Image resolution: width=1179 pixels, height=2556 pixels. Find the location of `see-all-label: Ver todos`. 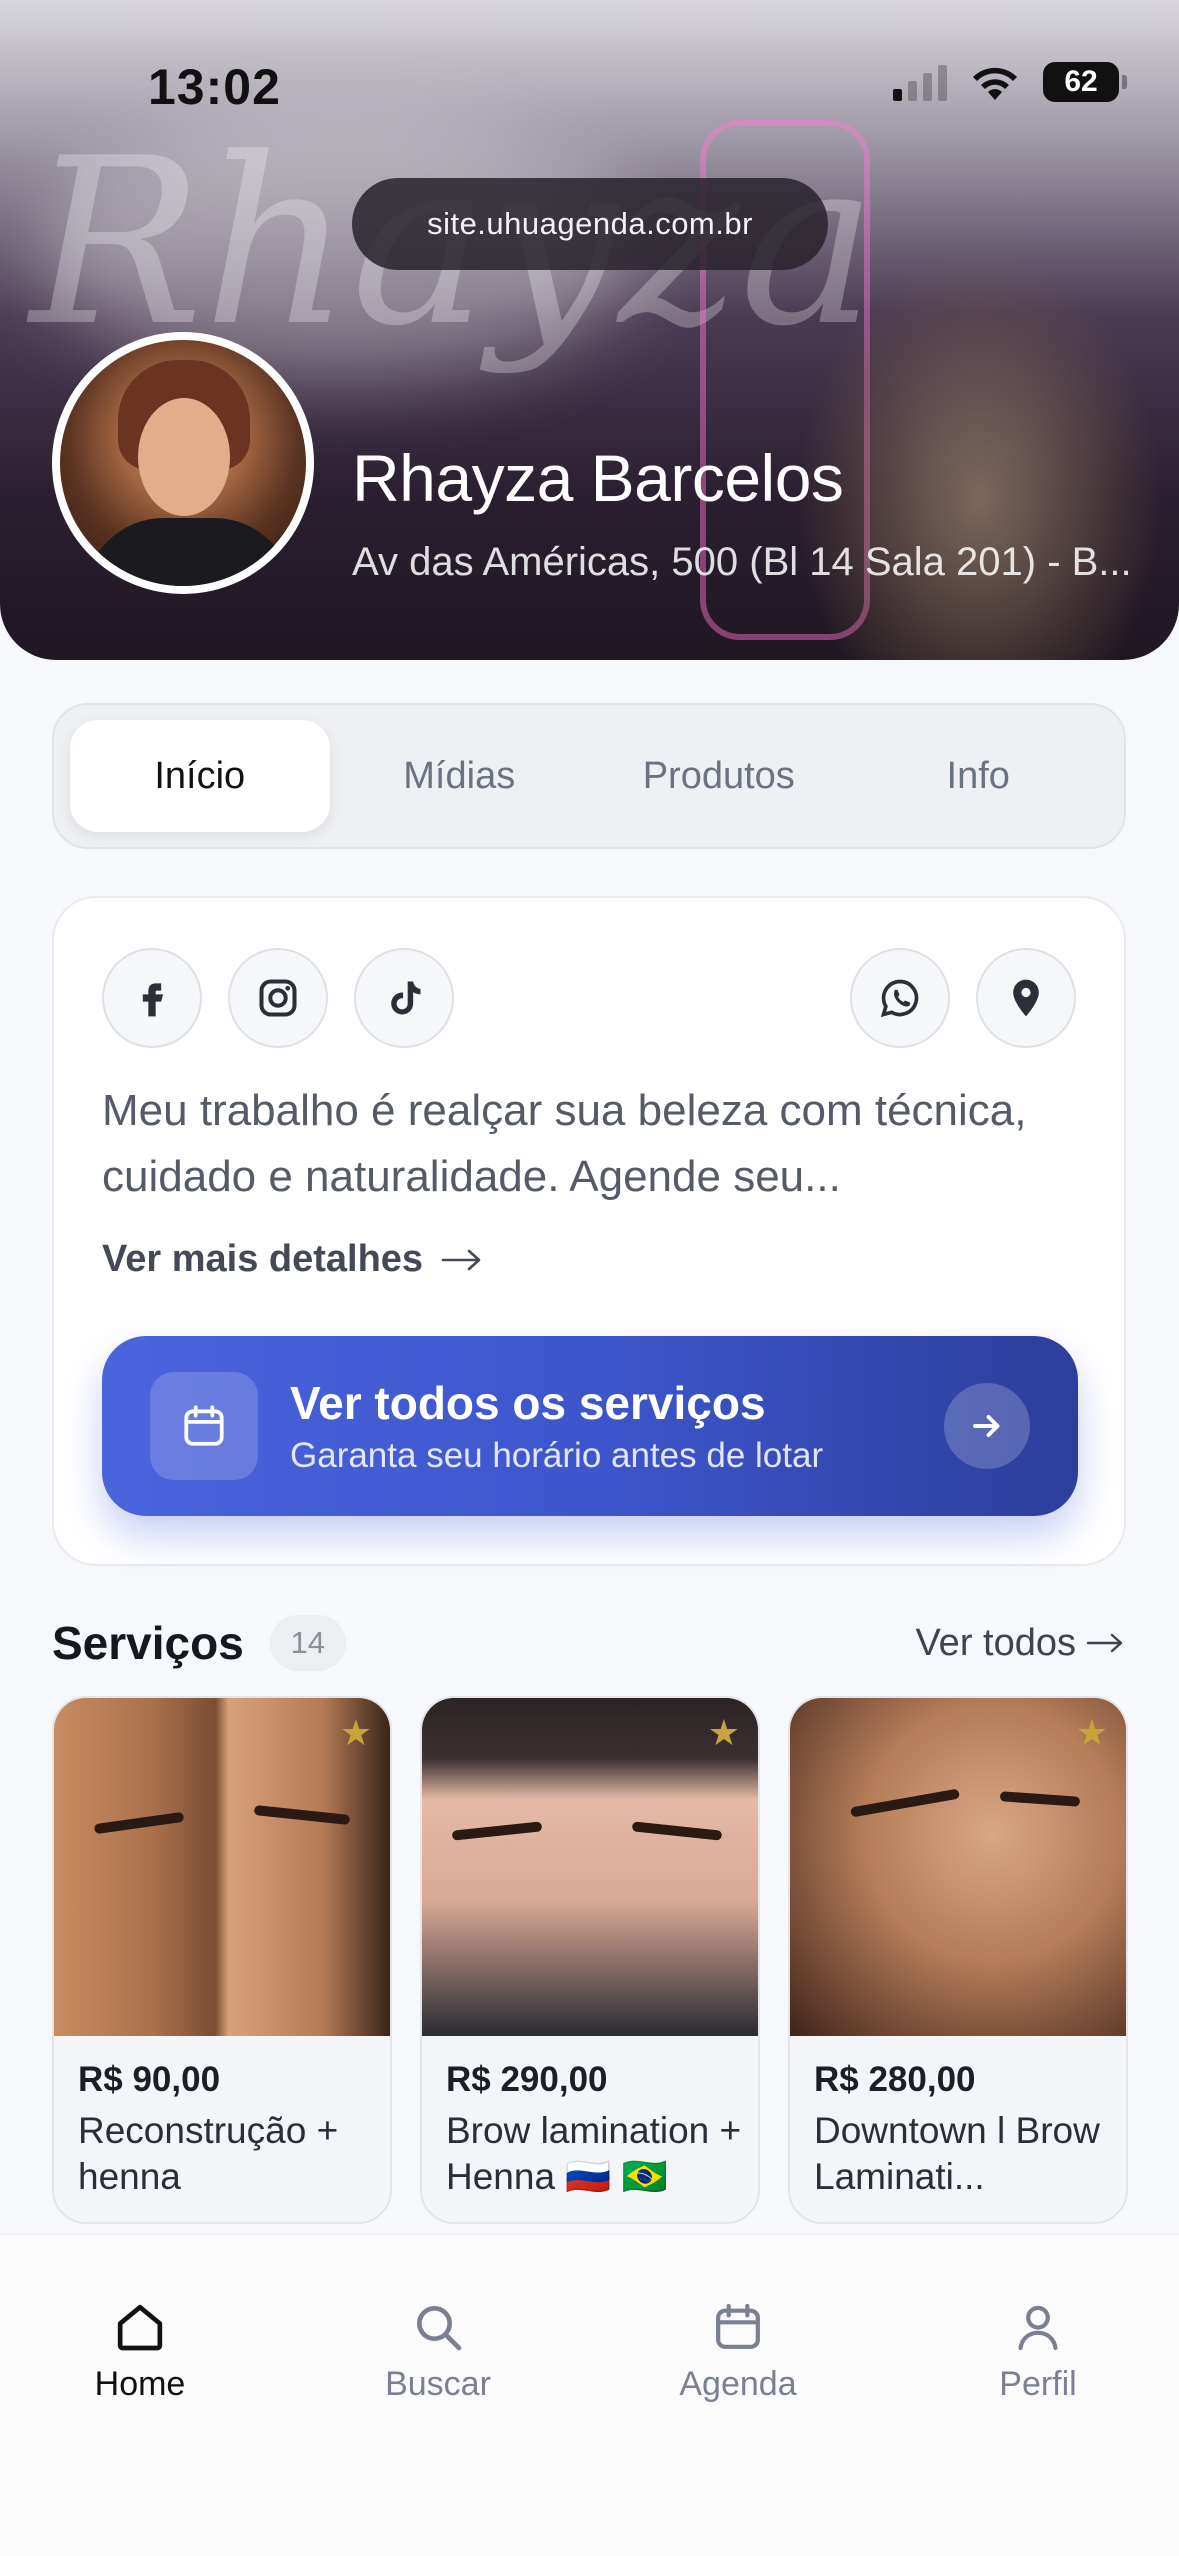

see-all-label: Ver todos is located at coordinates (995, 1642).